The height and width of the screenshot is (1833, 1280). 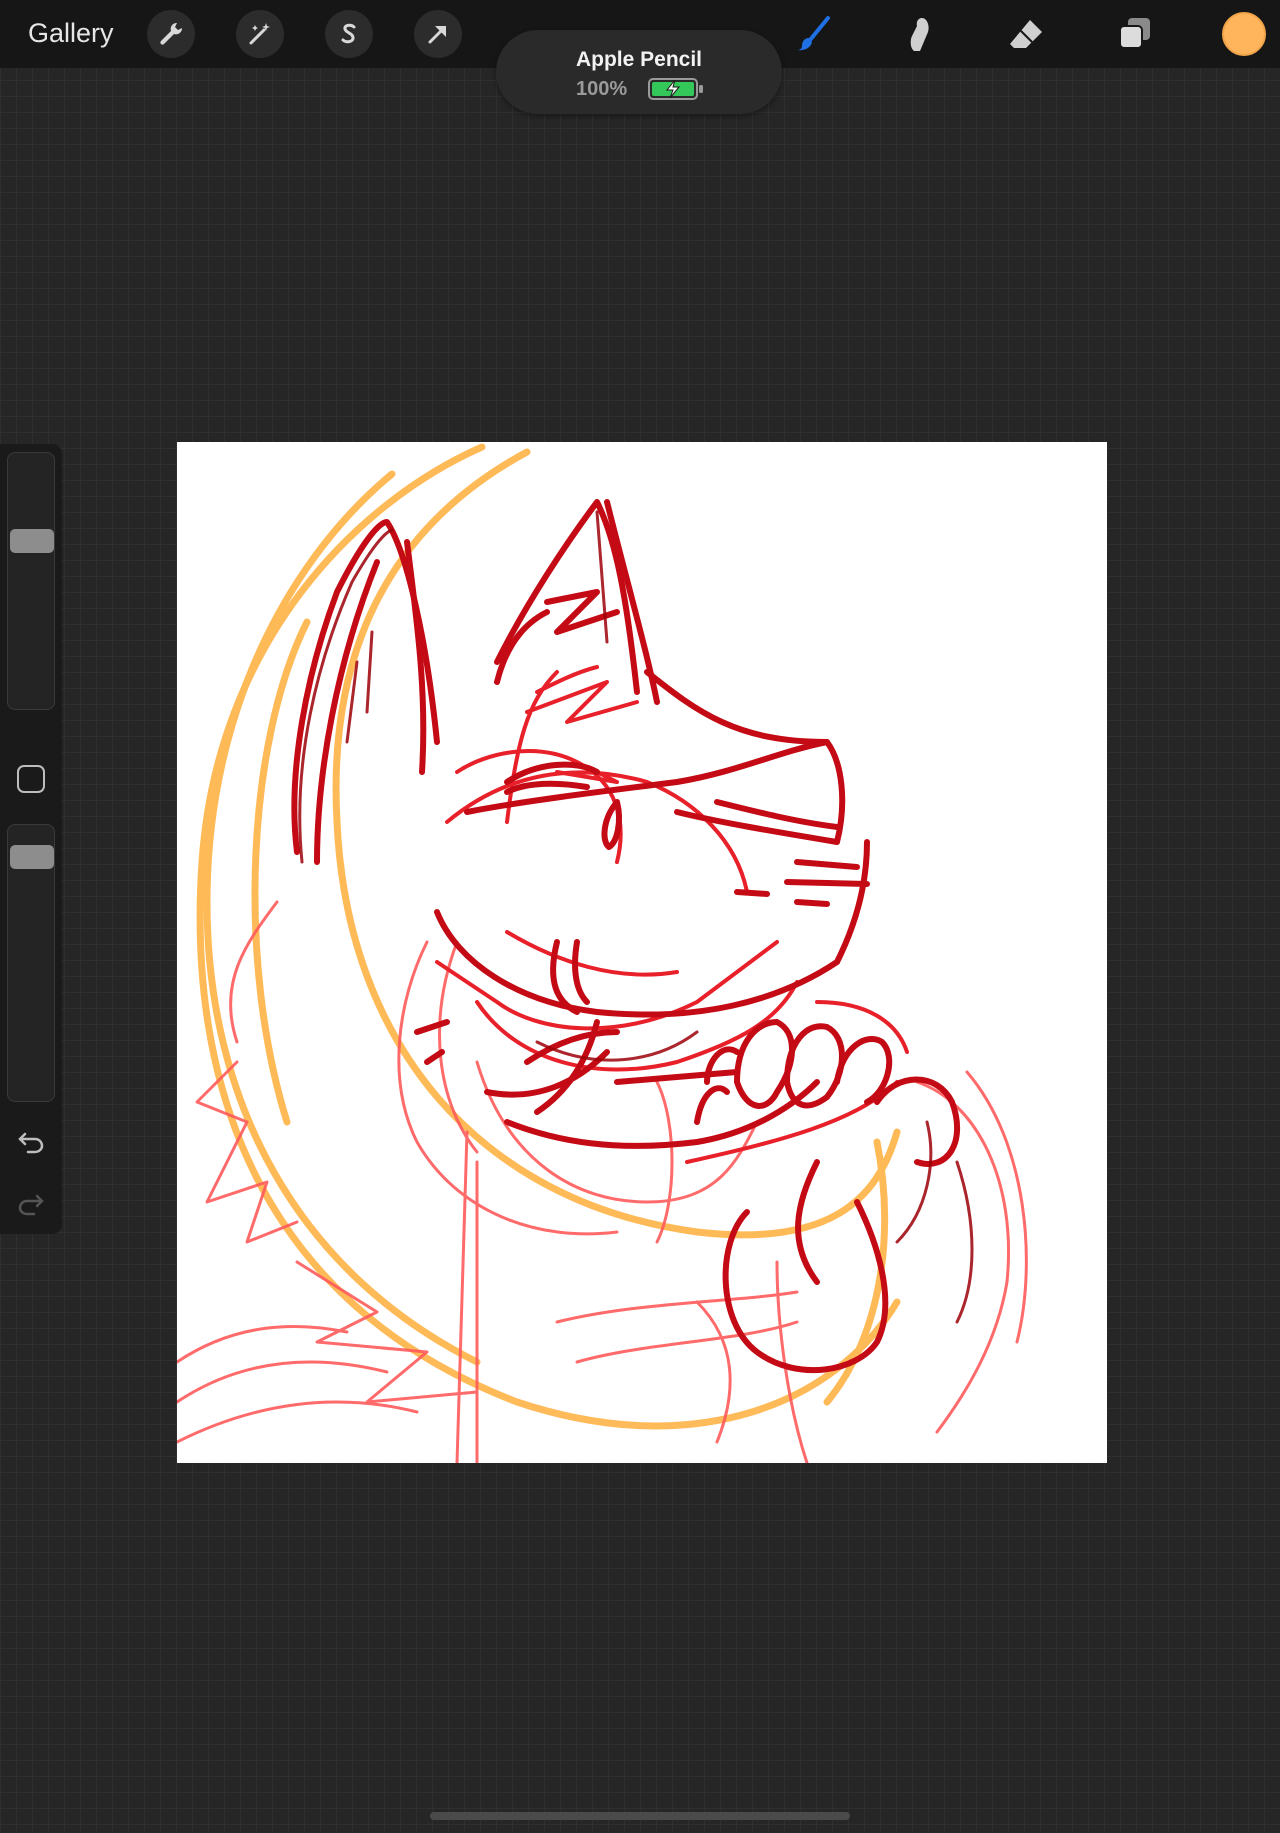 What do you see at coordinates (602, 89) in the screenshot?
I see `pencil-battery-level: 100%` at bounding box center [602, 89].